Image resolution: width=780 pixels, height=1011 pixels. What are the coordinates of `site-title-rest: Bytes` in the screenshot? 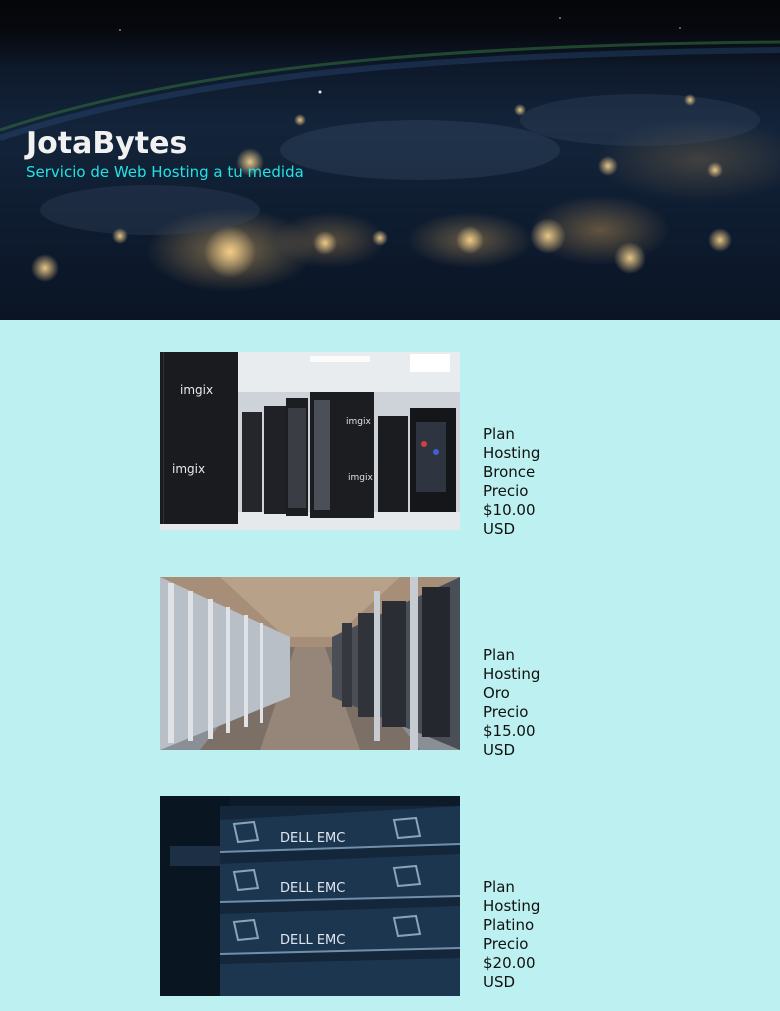 It's located at (140, 143).